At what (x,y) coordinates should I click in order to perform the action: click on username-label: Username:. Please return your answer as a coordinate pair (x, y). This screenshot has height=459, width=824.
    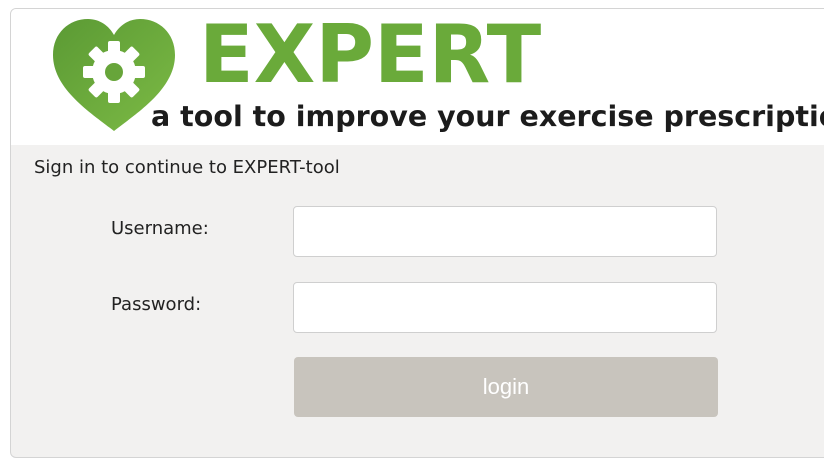
    Looking at the image, I should click on (160, 228).